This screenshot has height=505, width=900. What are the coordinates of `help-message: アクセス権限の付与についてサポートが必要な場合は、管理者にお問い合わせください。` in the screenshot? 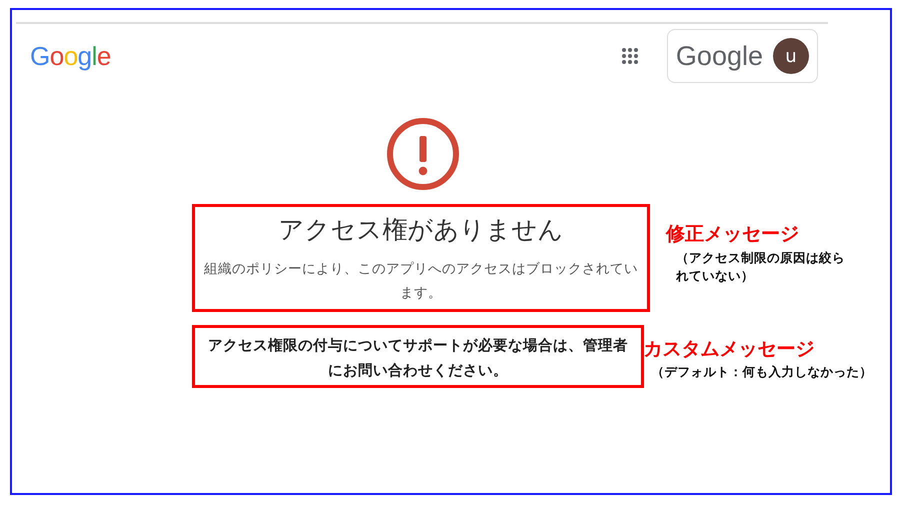 It's located at (417, 358).